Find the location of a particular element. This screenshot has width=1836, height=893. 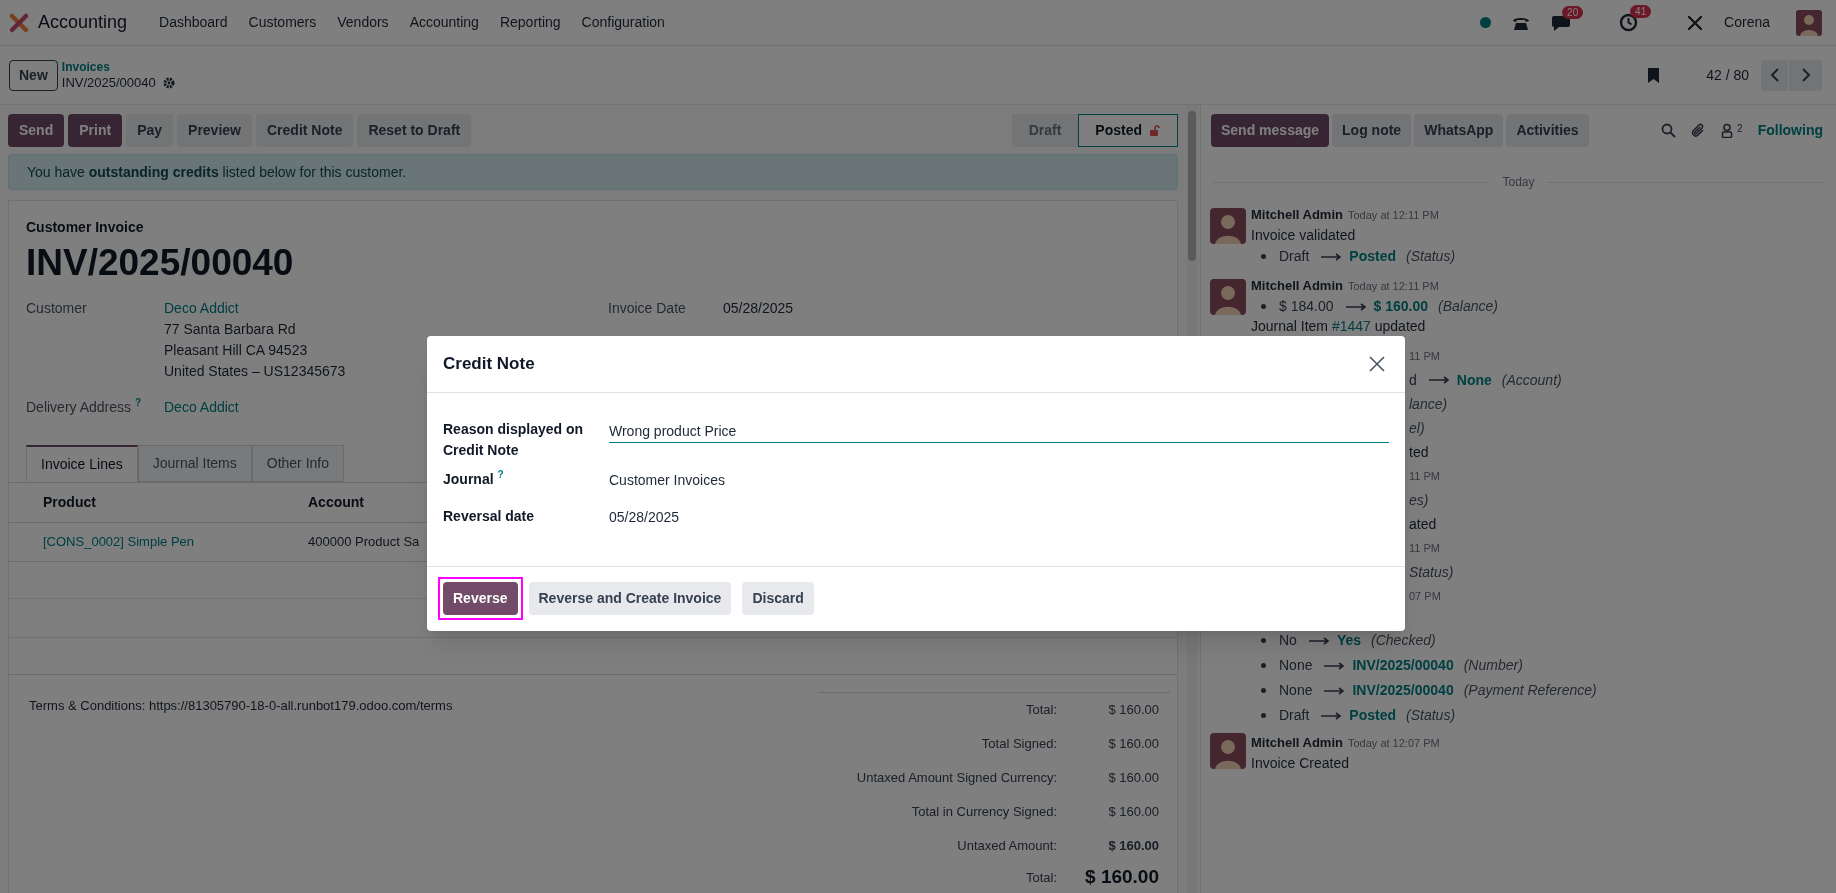

previous-button is located at coordinates (1774, 75).